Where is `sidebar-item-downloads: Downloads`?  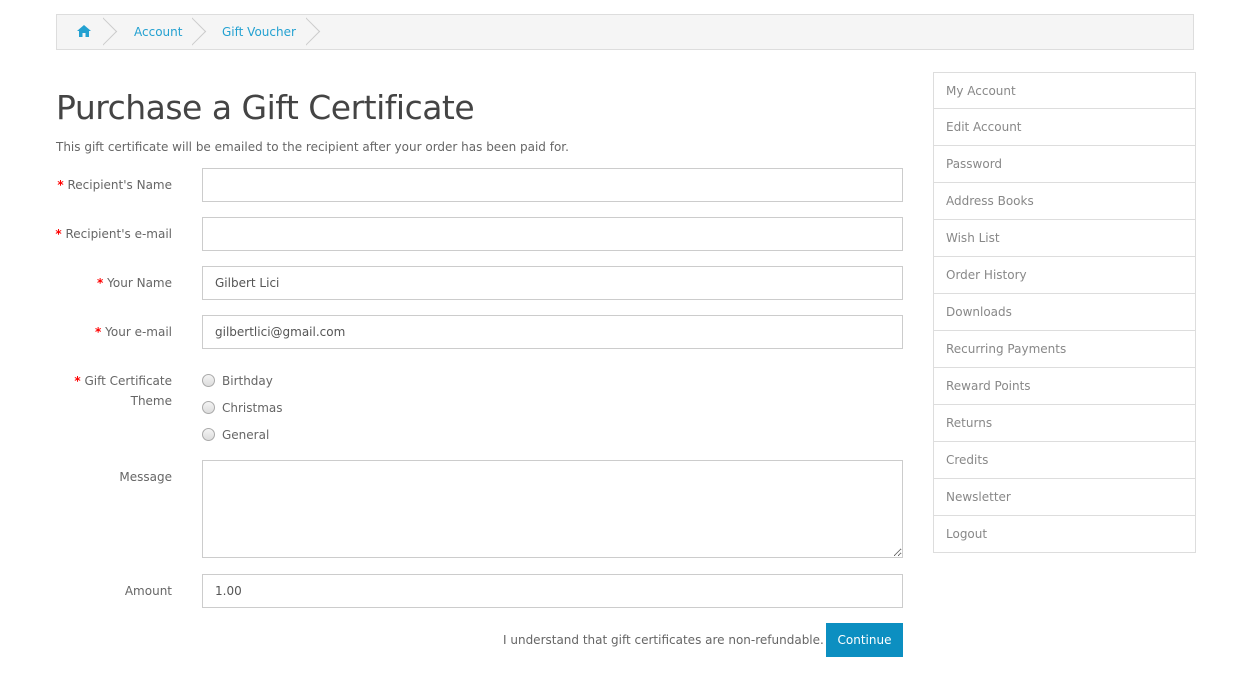
sidebar-item-downloads: Downloads is located at coordinates (1064, 312).